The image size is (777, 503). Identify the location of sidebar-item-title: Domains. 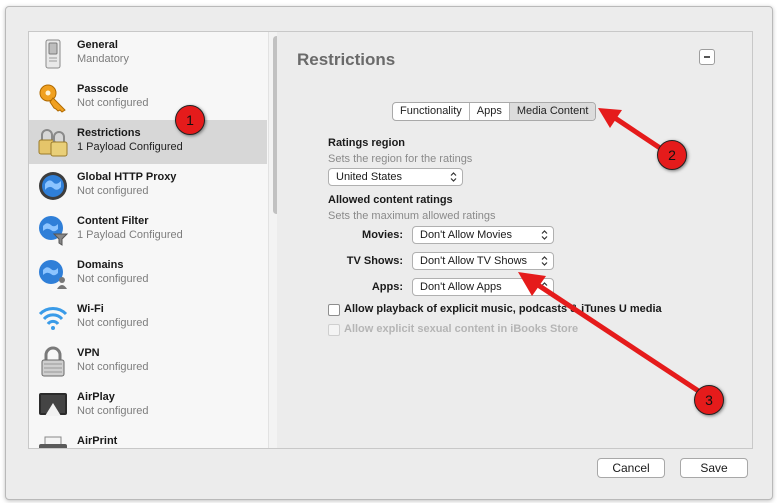
(100, 265).